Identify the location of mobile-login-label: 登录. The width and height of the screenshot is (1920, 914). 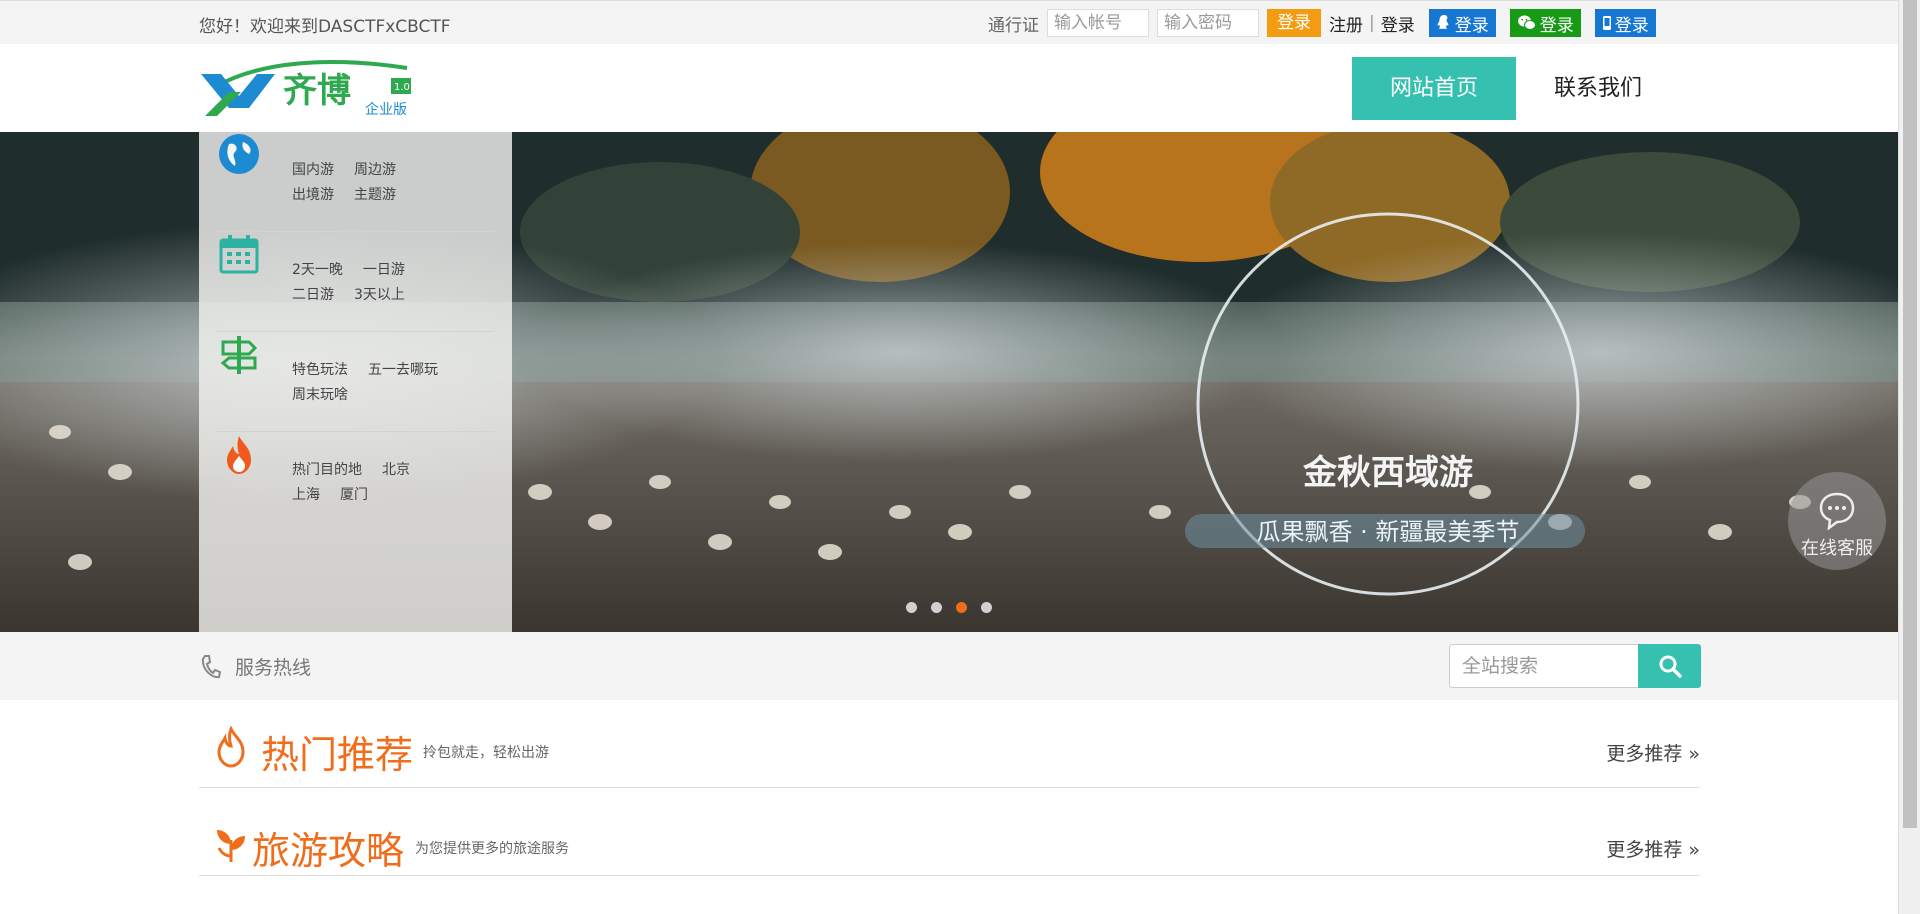
(1631, 25).